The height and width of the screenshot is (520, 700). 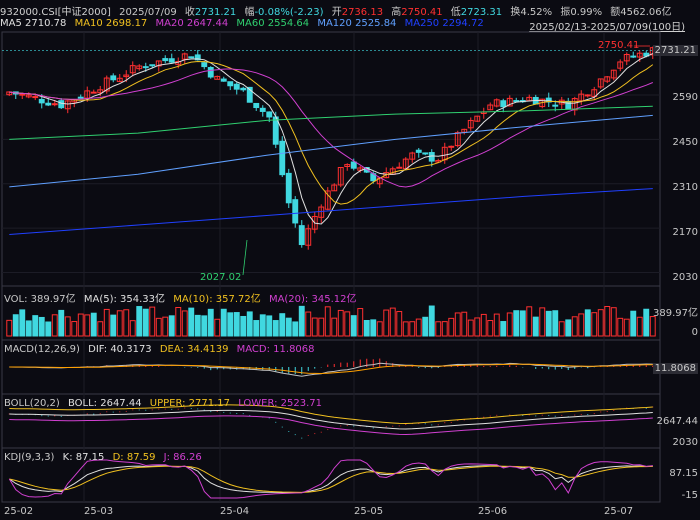 I want to click on kdj-title: KDJ(9,3,3) K: 87.15 D: 87.59 J: 86.26, so click(x=105, y=457).